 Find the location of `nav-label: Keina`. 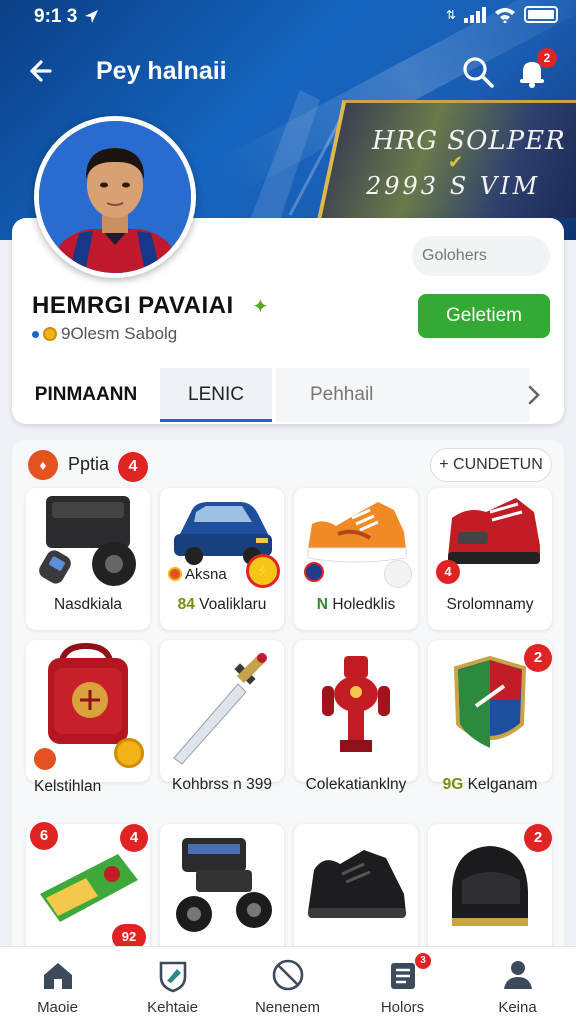

nav-label: Keina is located at coordinates (517, 1007).